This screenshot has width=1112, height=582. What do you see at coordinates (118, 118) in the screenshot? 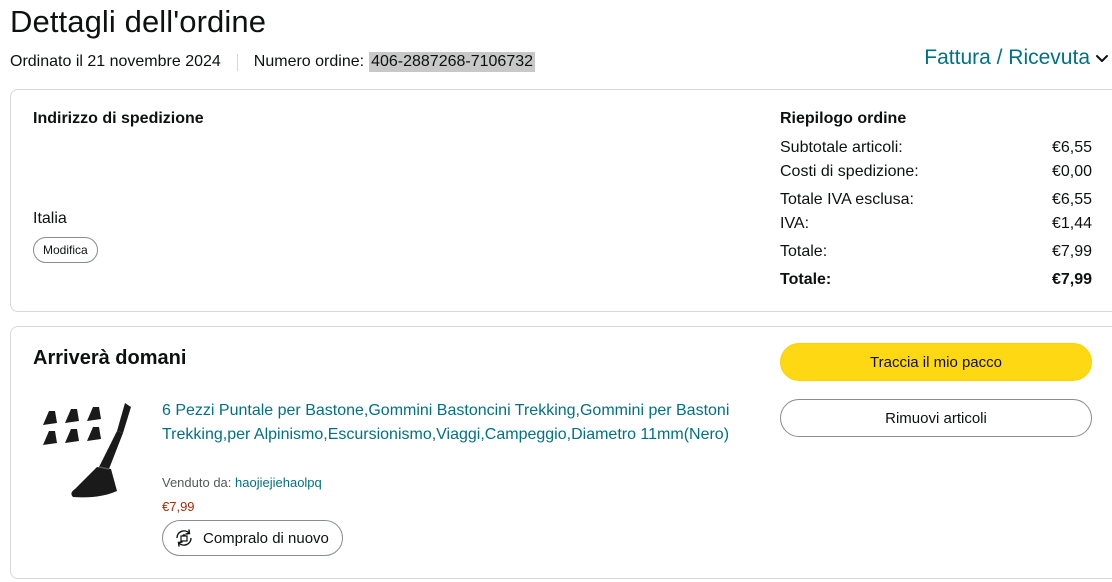
I see `shipping-address-heading: Indirizzo di spedizione` at bounding box center [118, 118].